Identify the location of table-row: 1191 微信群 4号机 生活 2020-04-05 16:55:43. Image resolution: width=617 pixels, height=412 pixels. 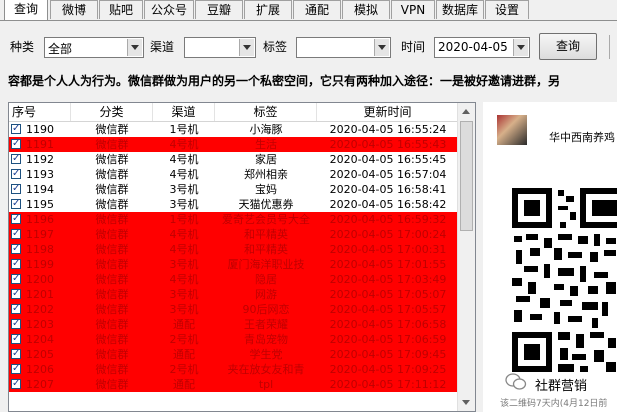
(234, 144).